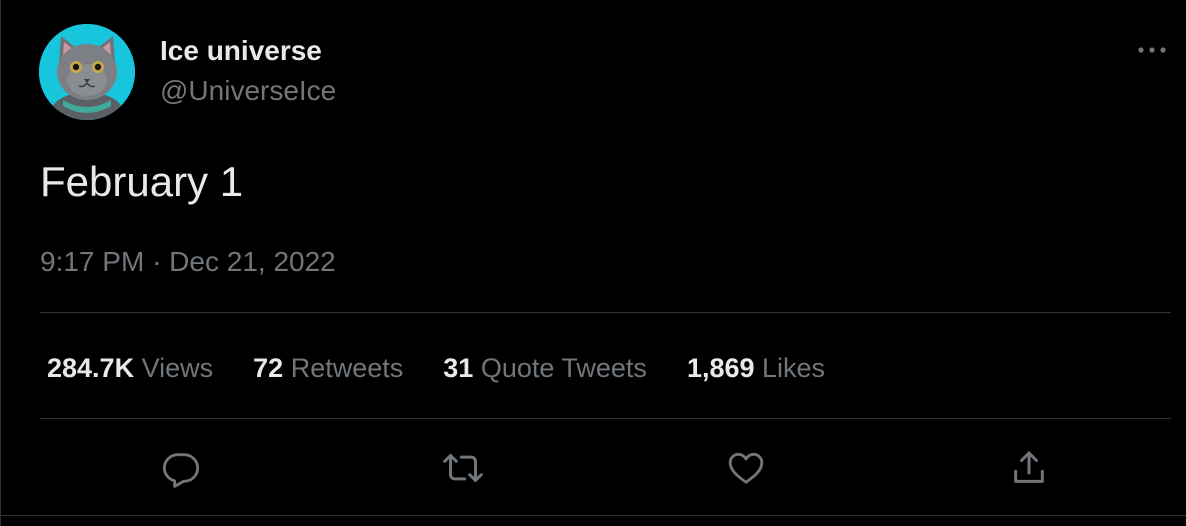 This screenshot has width=1186, height=526. I want to click on stat-retweets: 72 Retweets, so click(328, 368).